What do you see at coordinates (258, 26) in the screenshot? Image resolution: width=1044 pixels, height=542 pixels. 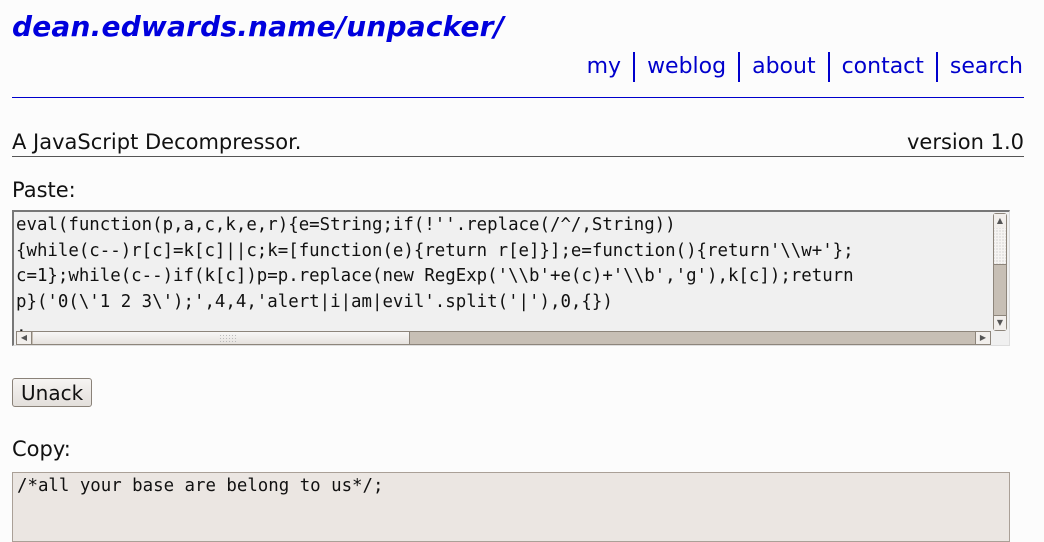 I see `site-title-link: dean.edwards.name/unpacker/` at bounding box center [258, 26].